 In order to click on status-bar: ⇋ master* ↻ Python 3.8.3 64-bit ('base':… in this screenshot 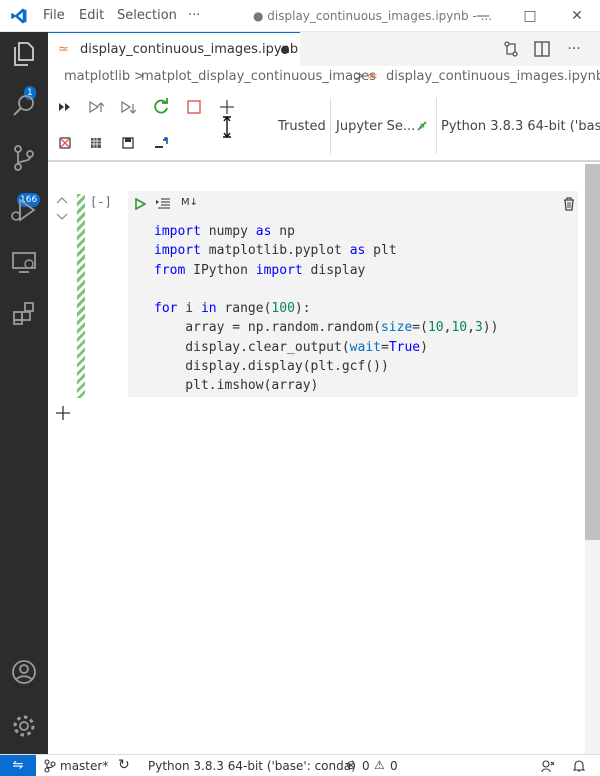, I will do `click(300, 765)`.